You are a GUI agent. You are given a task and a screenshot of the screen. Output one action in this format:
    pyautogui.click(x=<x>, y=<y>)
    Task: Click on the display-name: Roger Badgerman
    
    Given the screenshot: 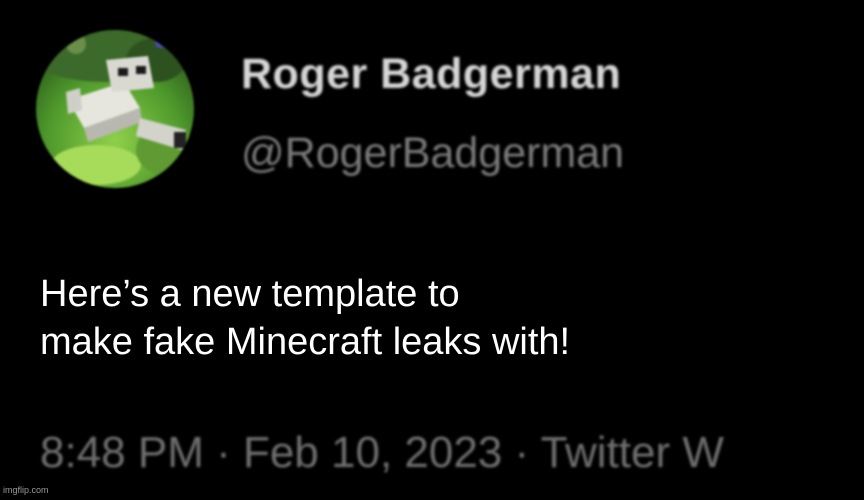 What is the action you would take?
    pyautogui.click(x=431, y=74)
    